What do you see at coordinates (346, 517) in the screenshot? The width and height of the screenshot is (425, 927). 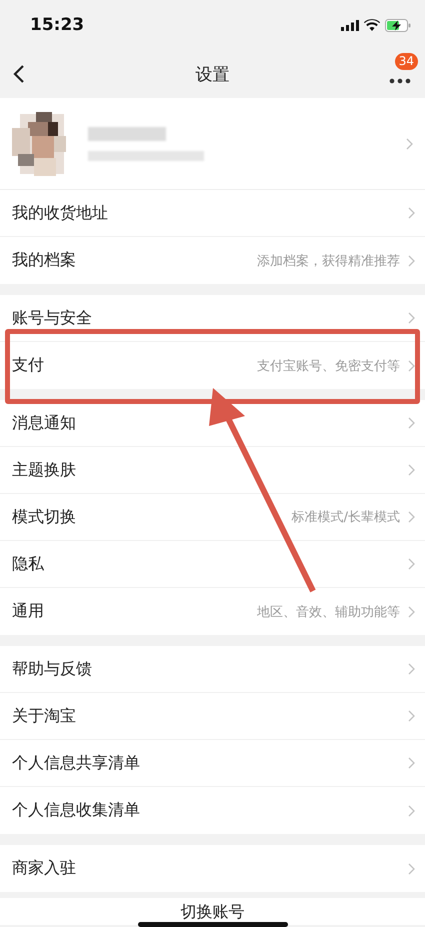 I see `row-hint: 标准模式/长辈模式` at bounding box center [346, 517].